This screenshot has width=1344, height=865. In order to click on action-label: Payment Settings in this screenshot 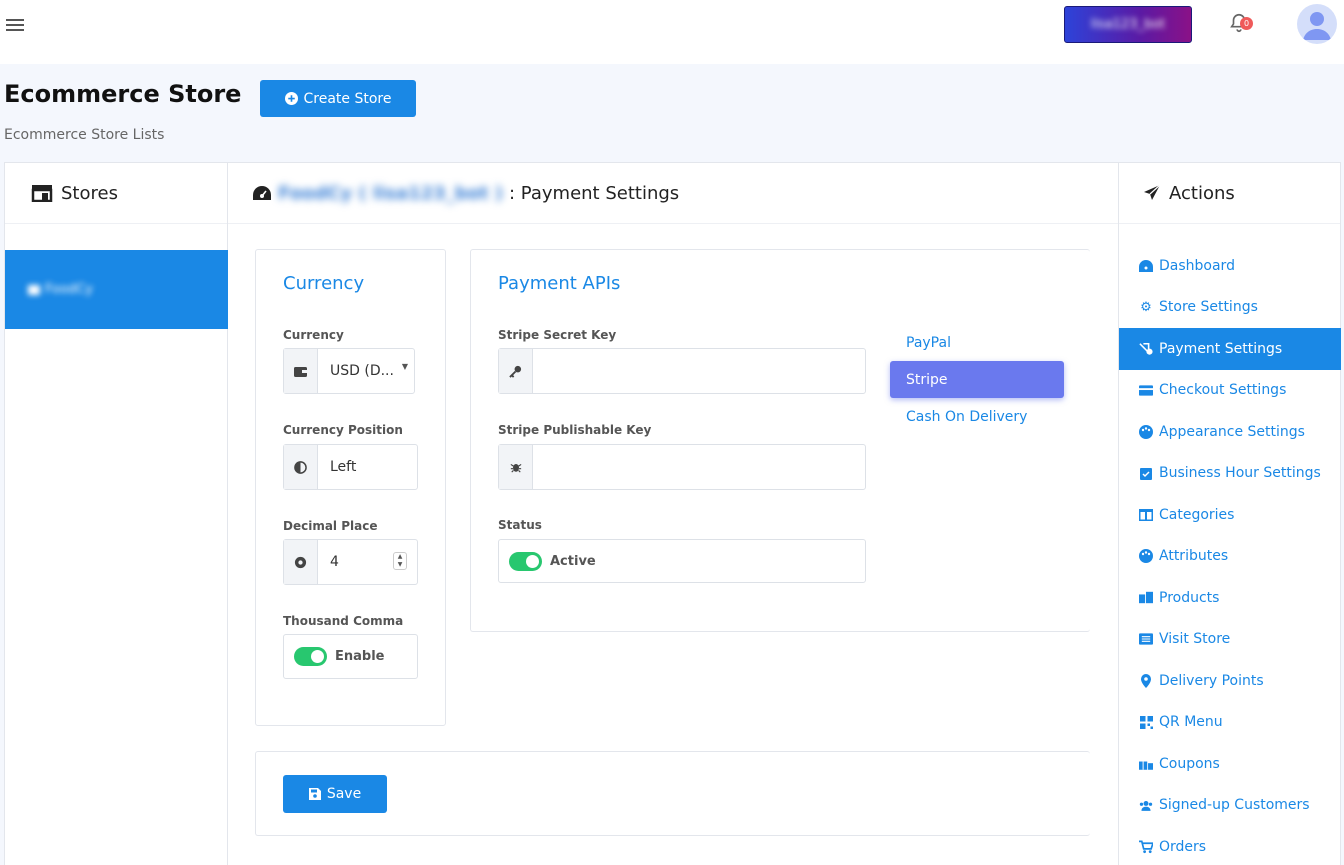, I will do `click(1221, 348)`.